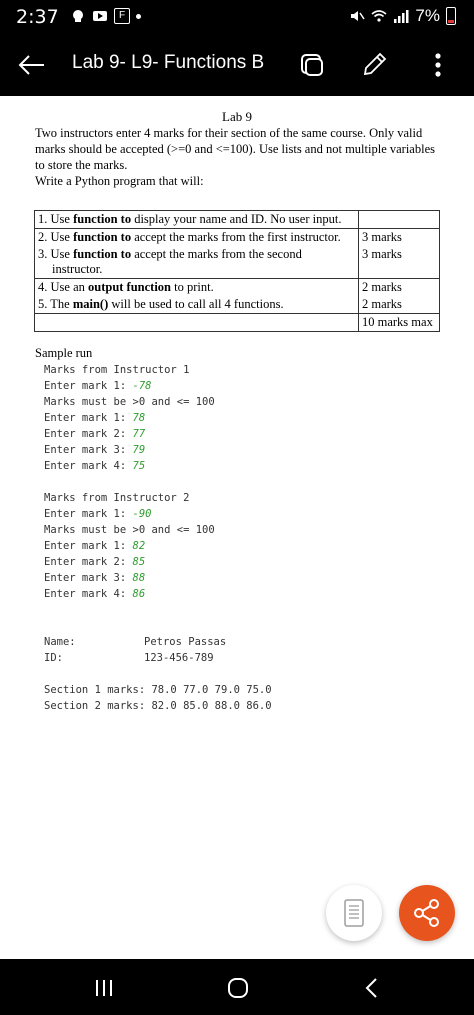 The height and width of the screenshot is (1015, 474). Describe the element at coordinates (358, 16) in the screenshot. I see `mute-icon` at that location.